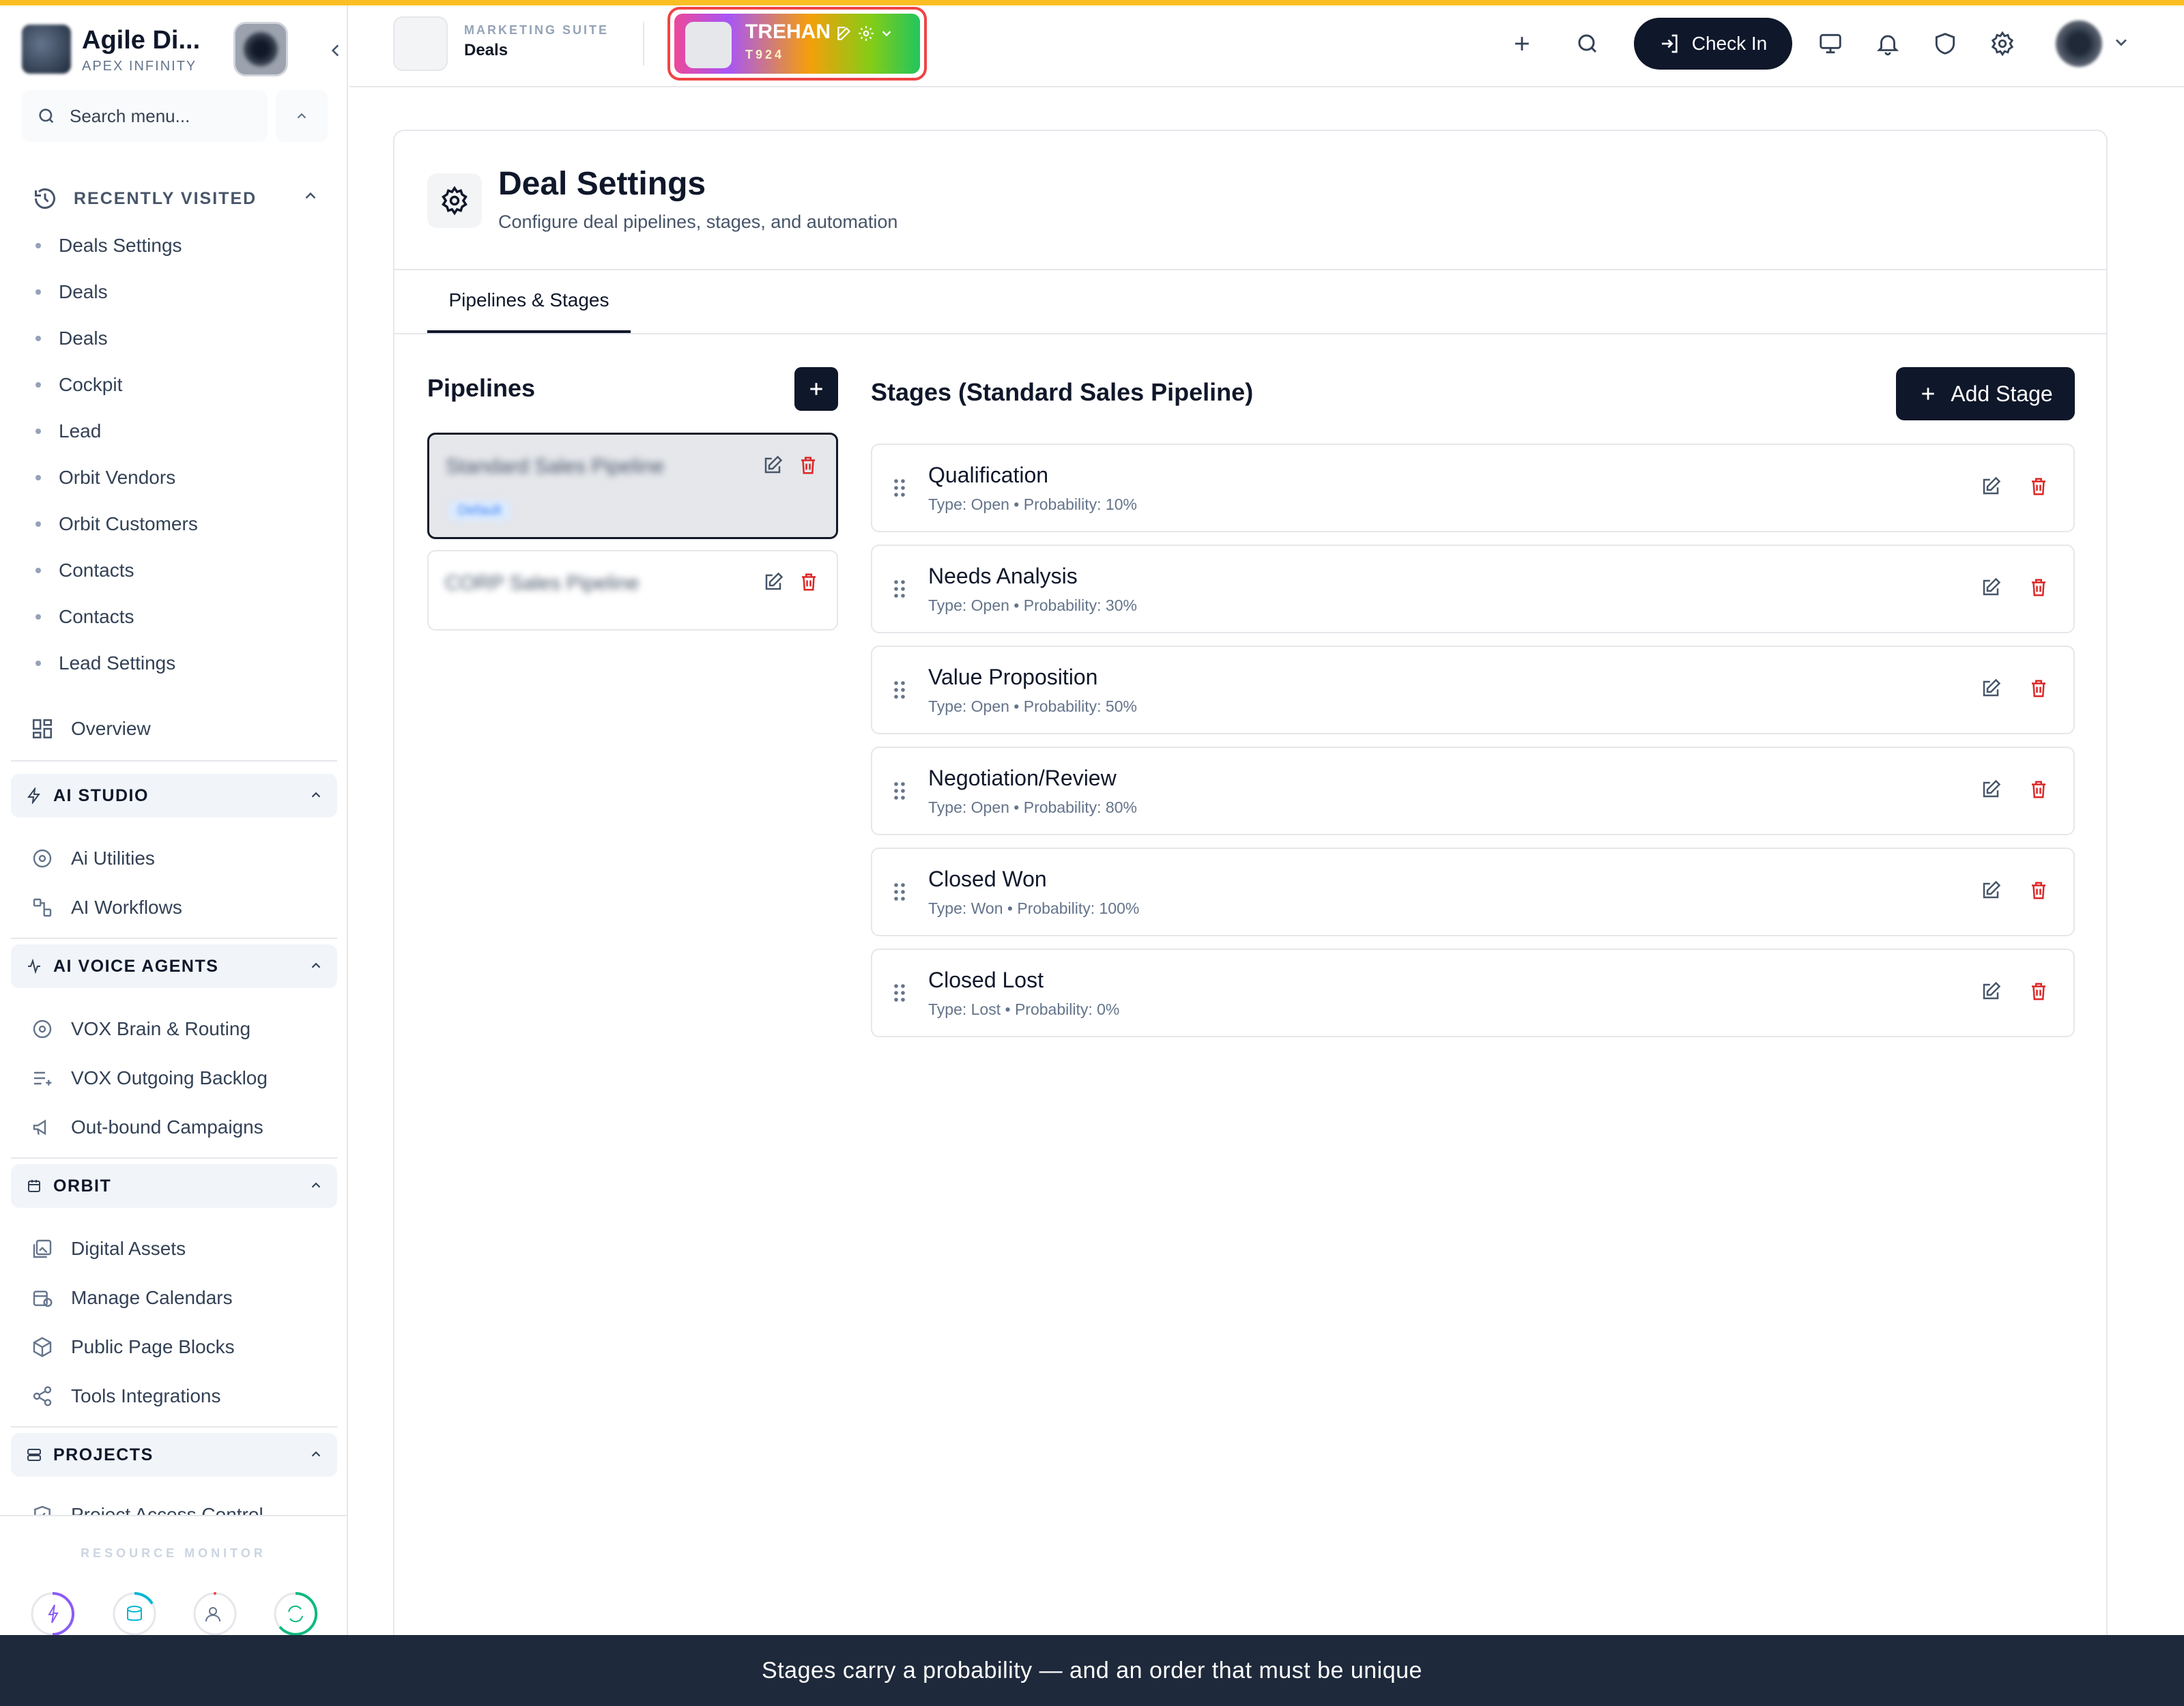 This screenshot has height=1706, width=2184. Describe the element at coordinates (1587, 44) in the screenshot. I see `global-search-button` at that location.